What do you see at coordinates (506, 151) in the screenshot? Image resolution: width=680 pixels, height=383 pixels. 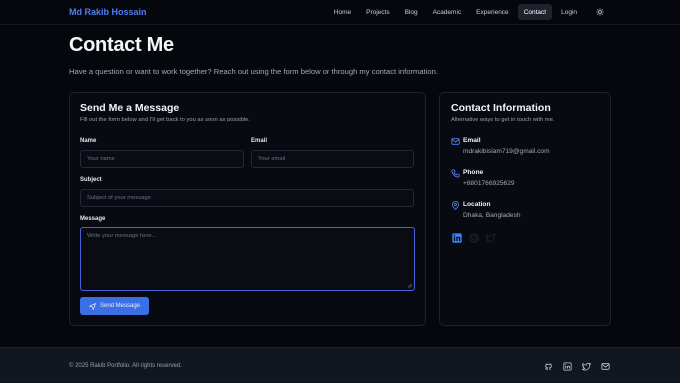 I see `email-info-value: mdrakibislam719@gmail.com` at bounding box center [506, 151].